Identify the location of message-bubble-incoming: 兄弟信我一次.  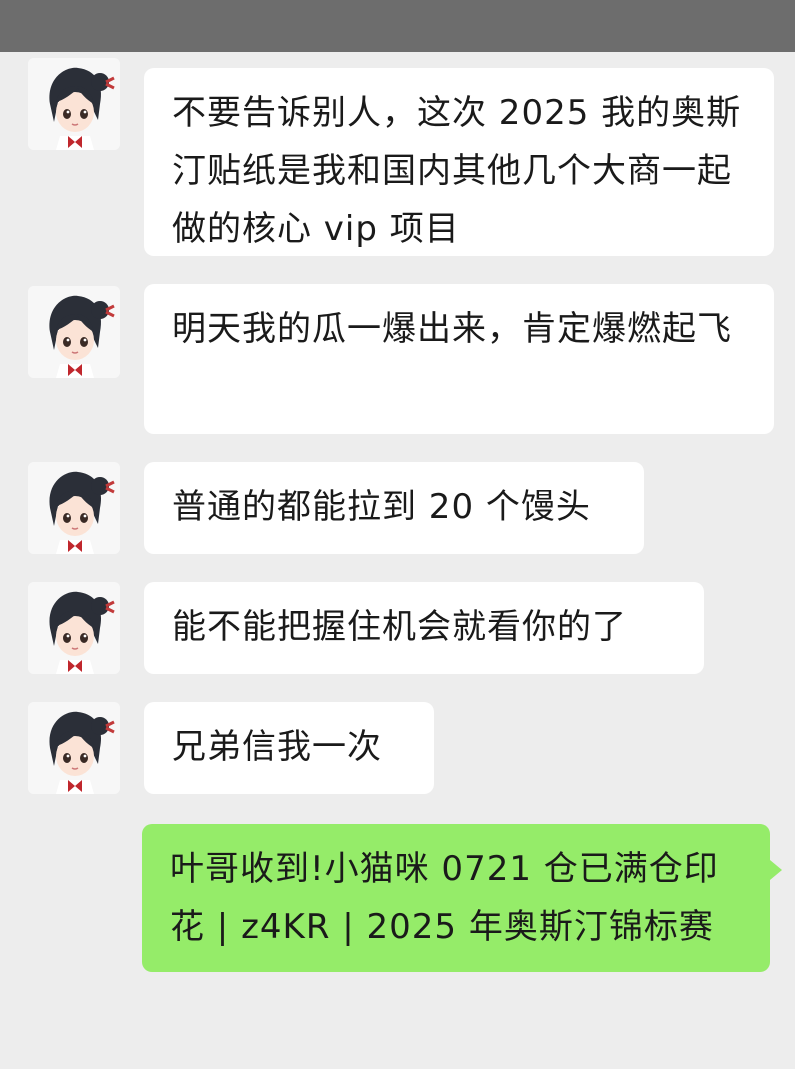
(289, 748).